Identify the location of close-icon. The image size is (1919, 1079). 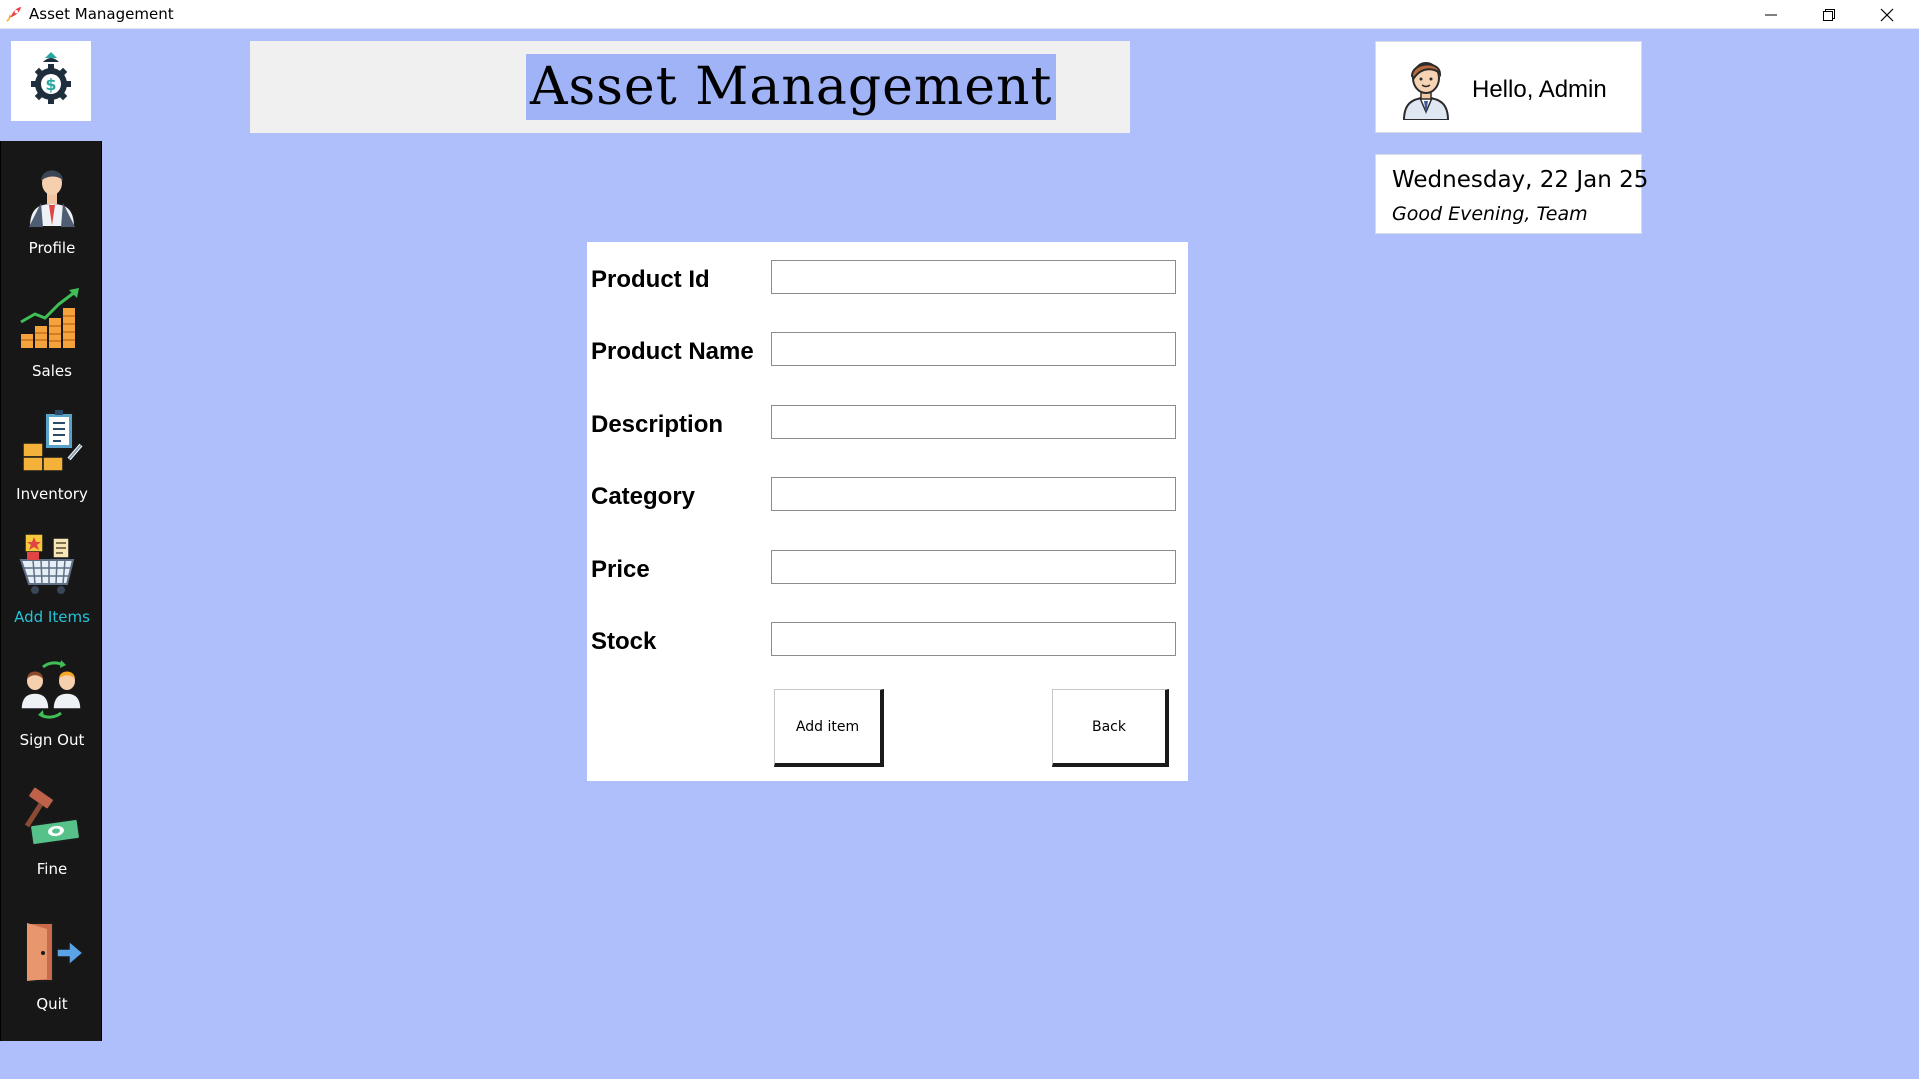
(1887, 14).